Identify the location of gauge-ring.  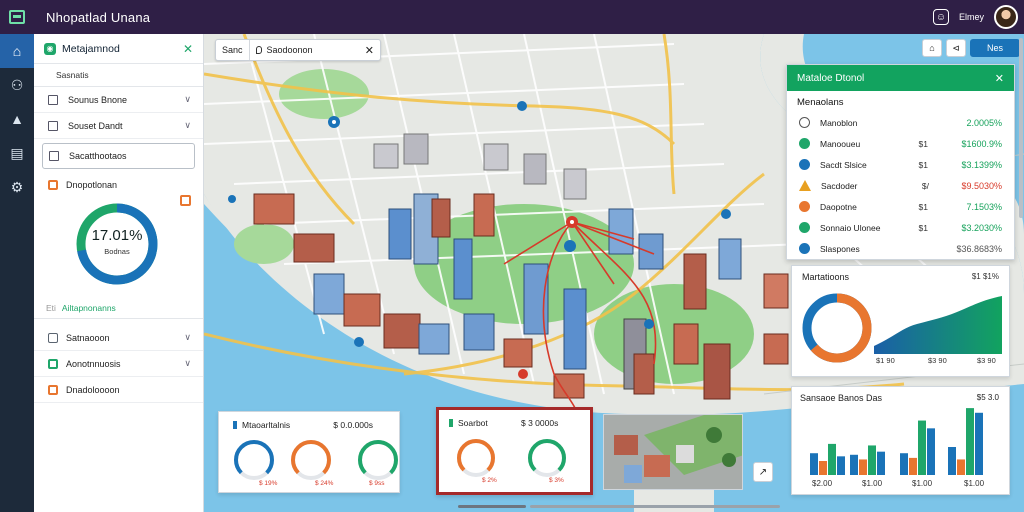
(117, 244).